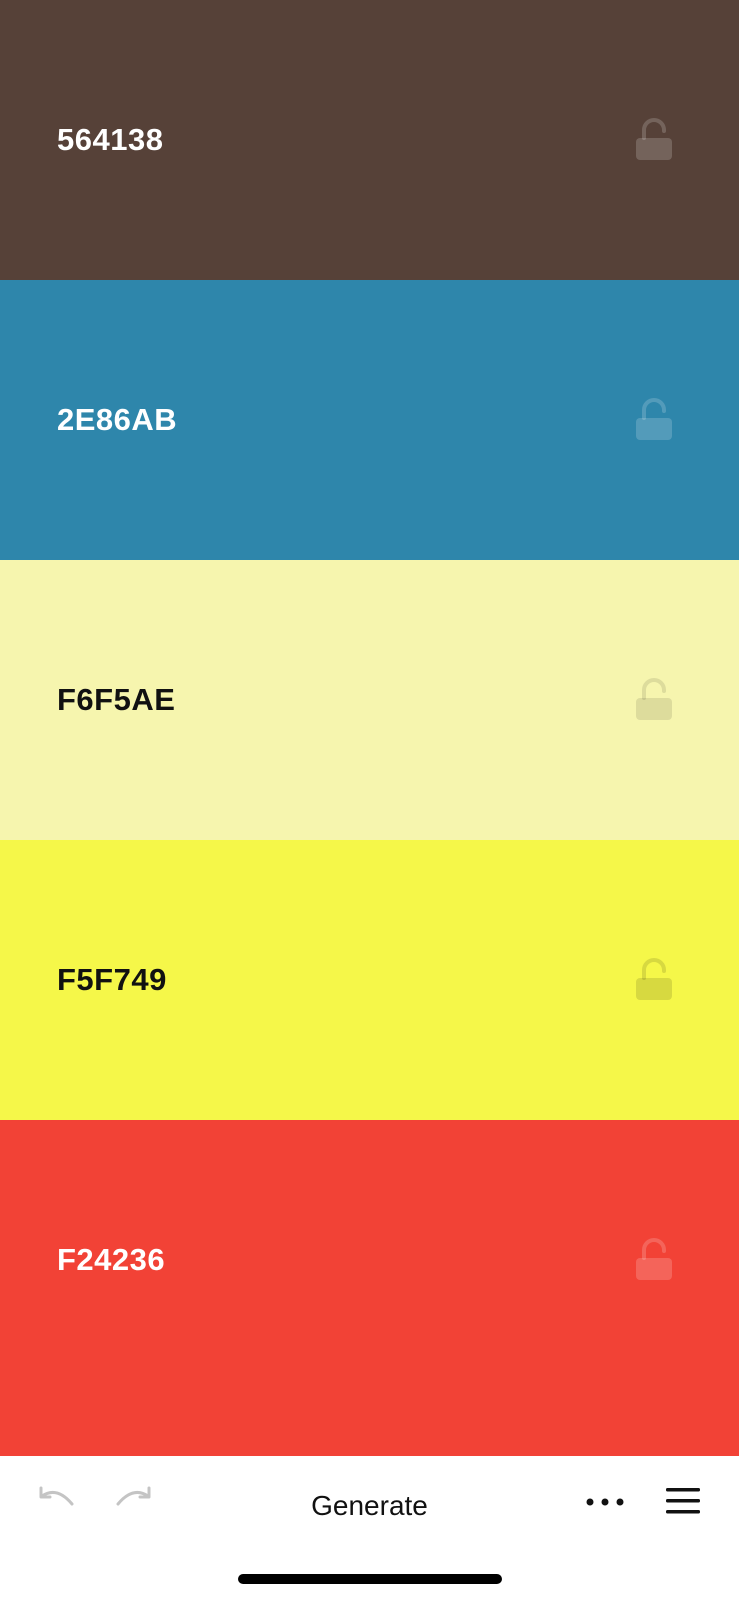 This screenshot has height=1600, width=739. I want to click on hex-code: F24236, so click(111, 1260).